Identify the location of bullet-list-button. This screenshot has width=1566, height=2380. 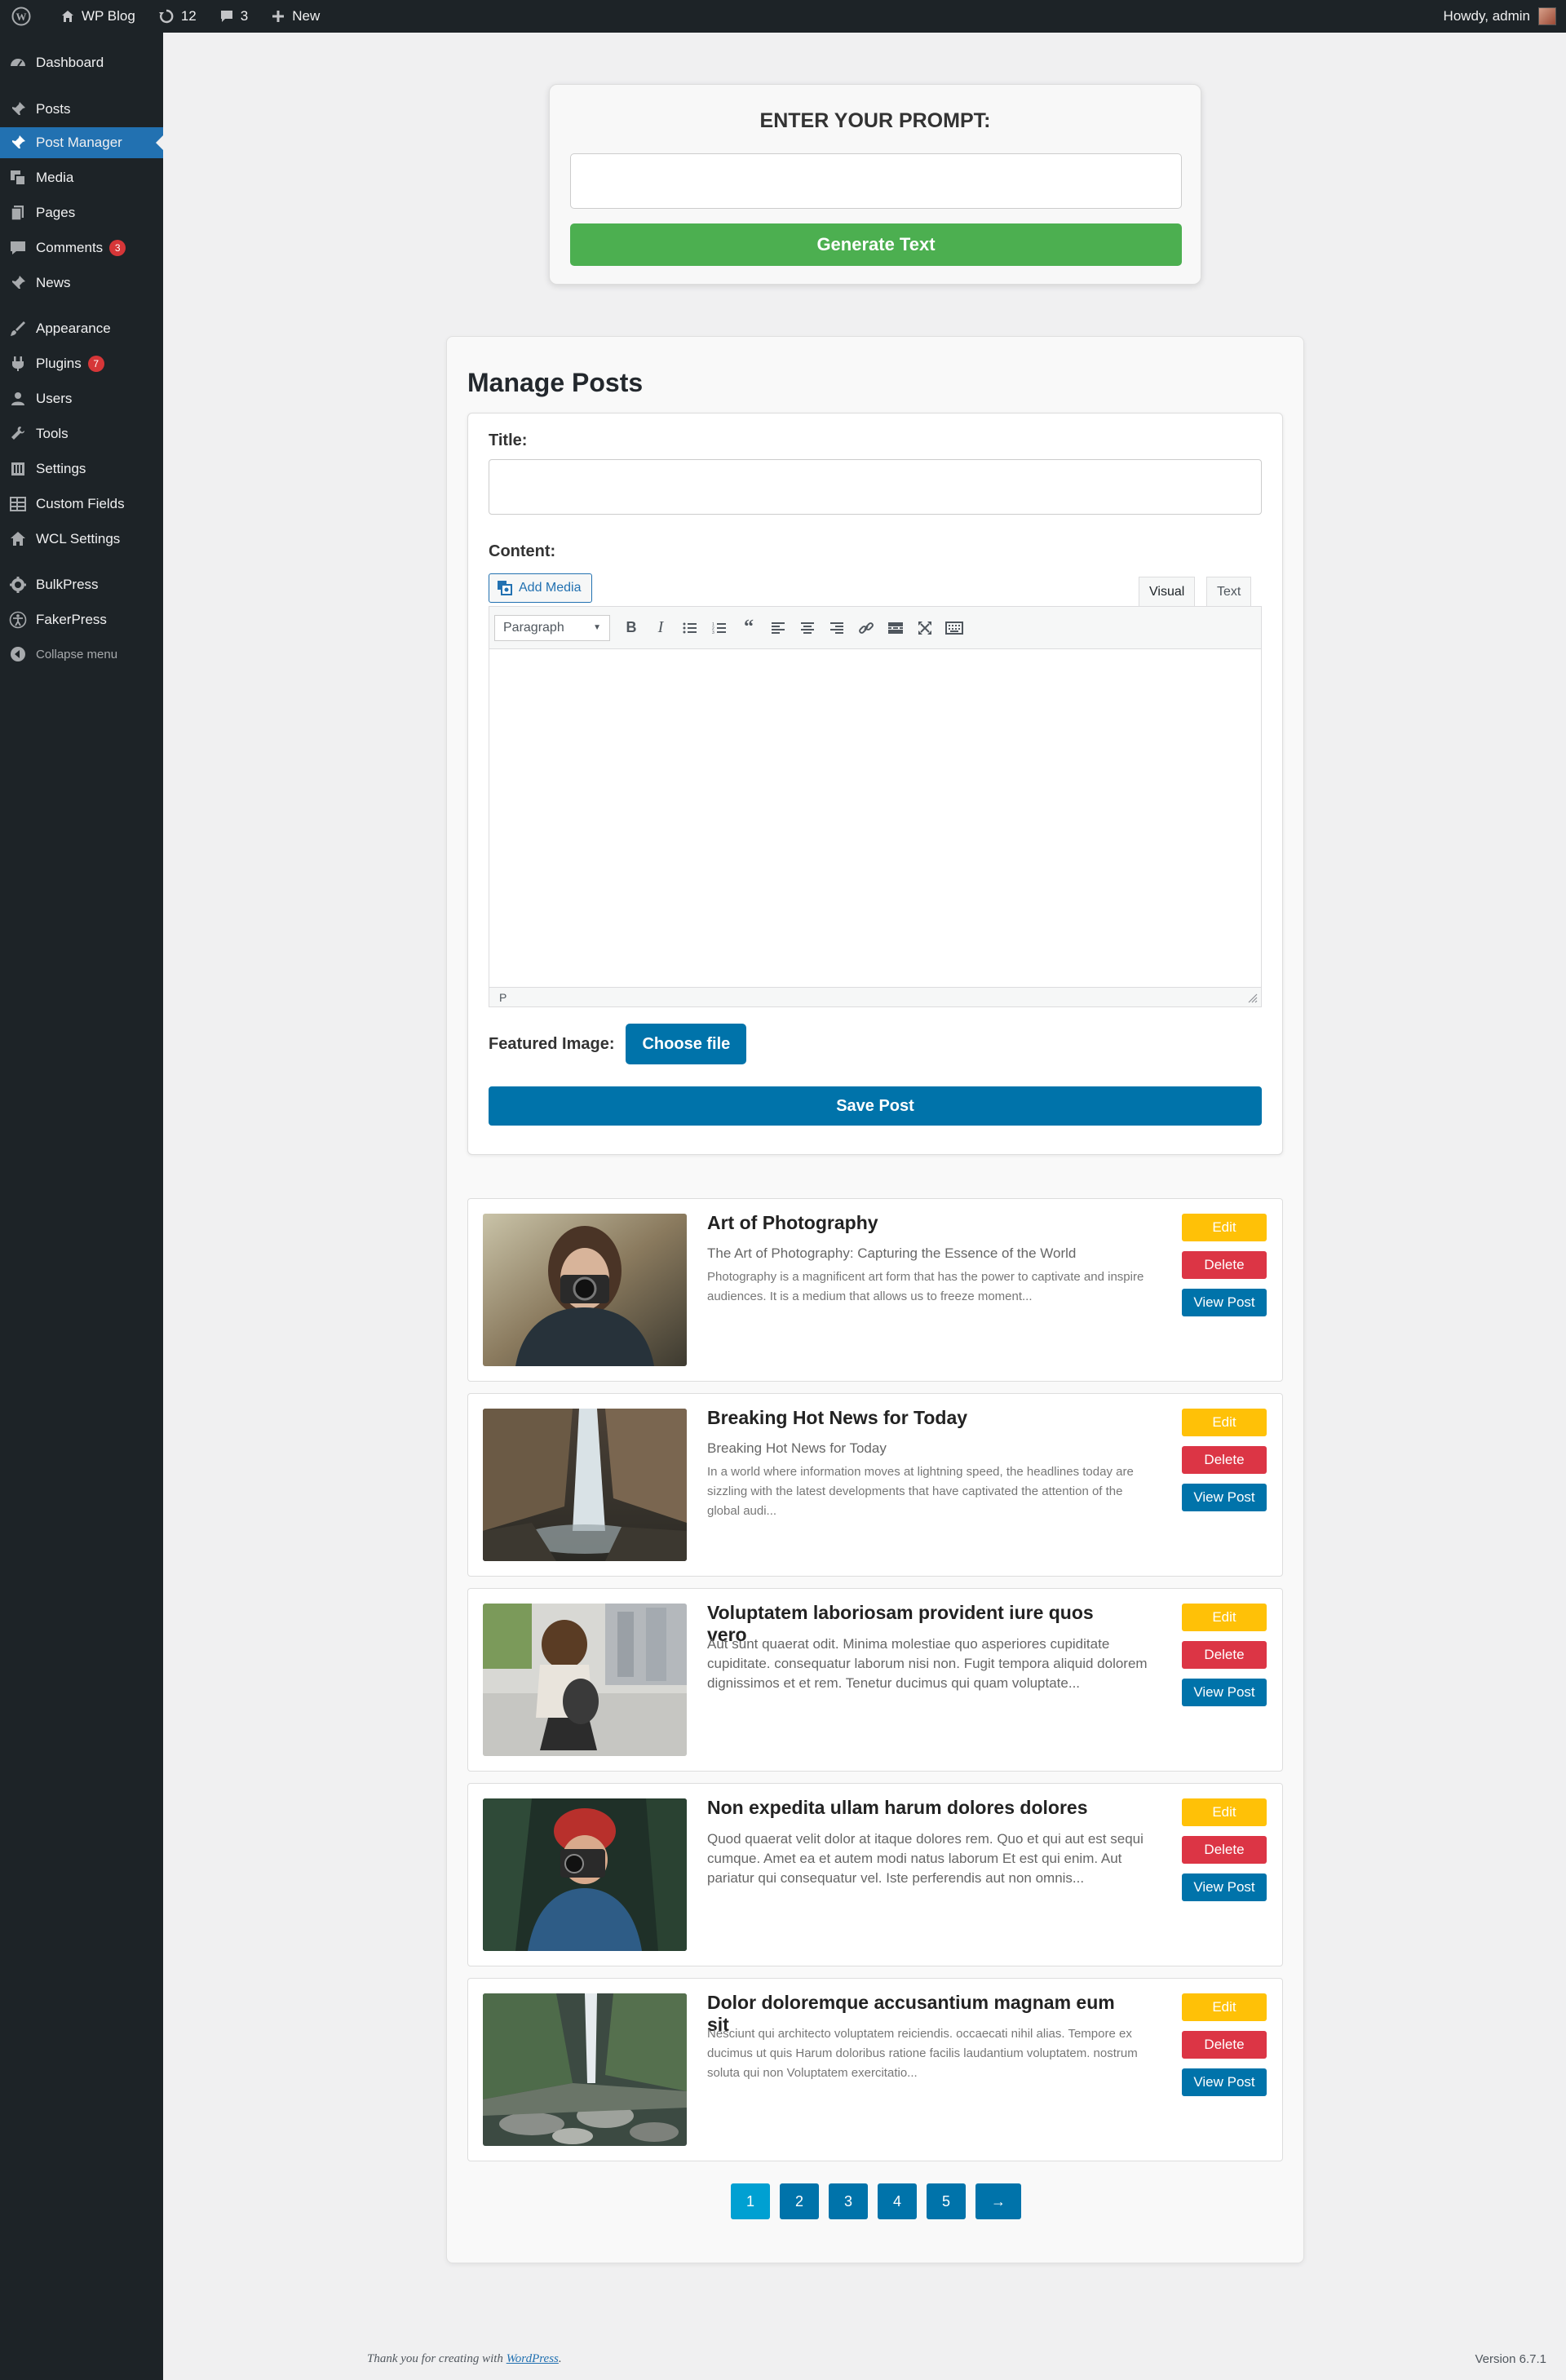
(690, 628).